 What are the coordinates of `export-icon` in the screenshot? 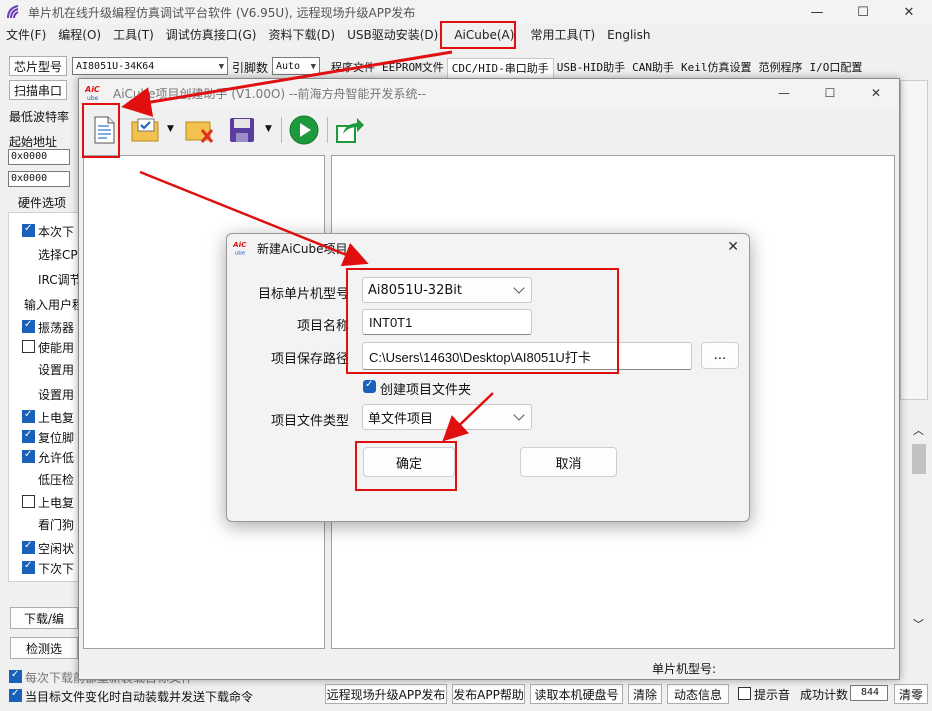 It's located at (350, 130).